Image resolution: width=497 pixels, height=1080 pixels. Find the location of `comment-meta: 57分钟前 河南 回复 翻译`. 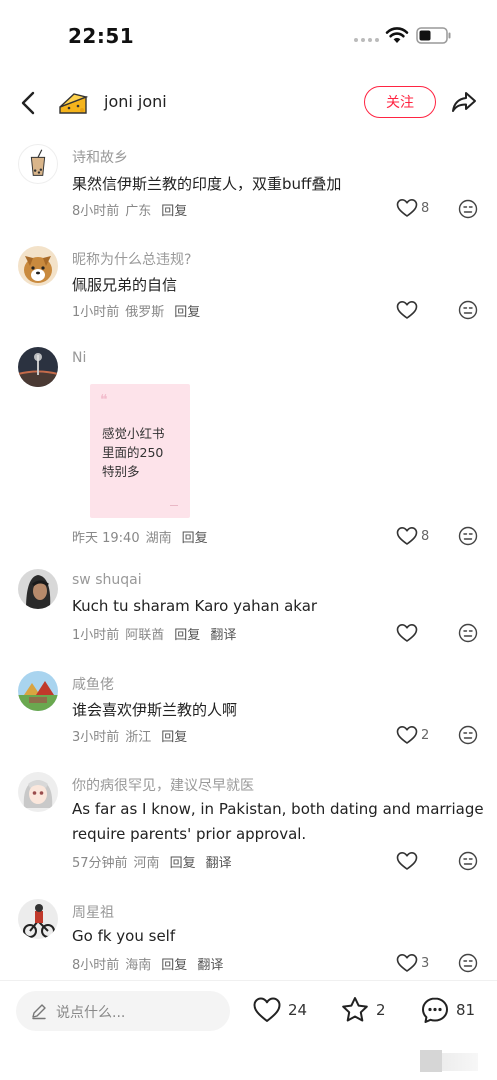

comment-meta: 57分钟前 河南 回复 翻译 is located at coordinates (152, 861).